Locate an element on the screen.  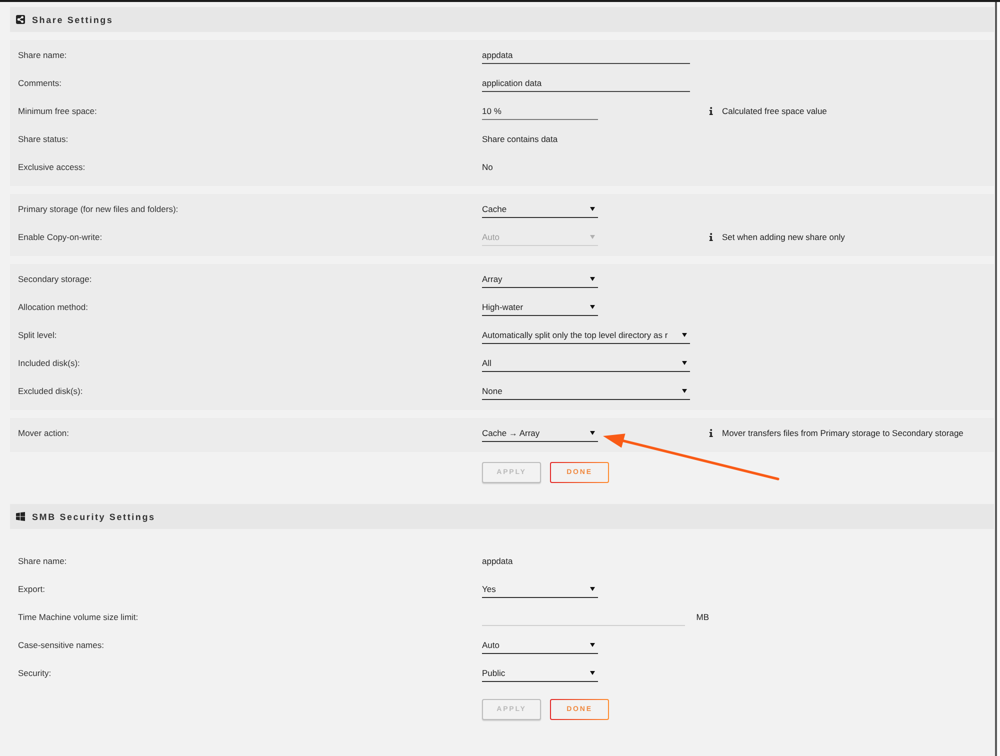
text-field: appdata is located at coordinates (586, 55).